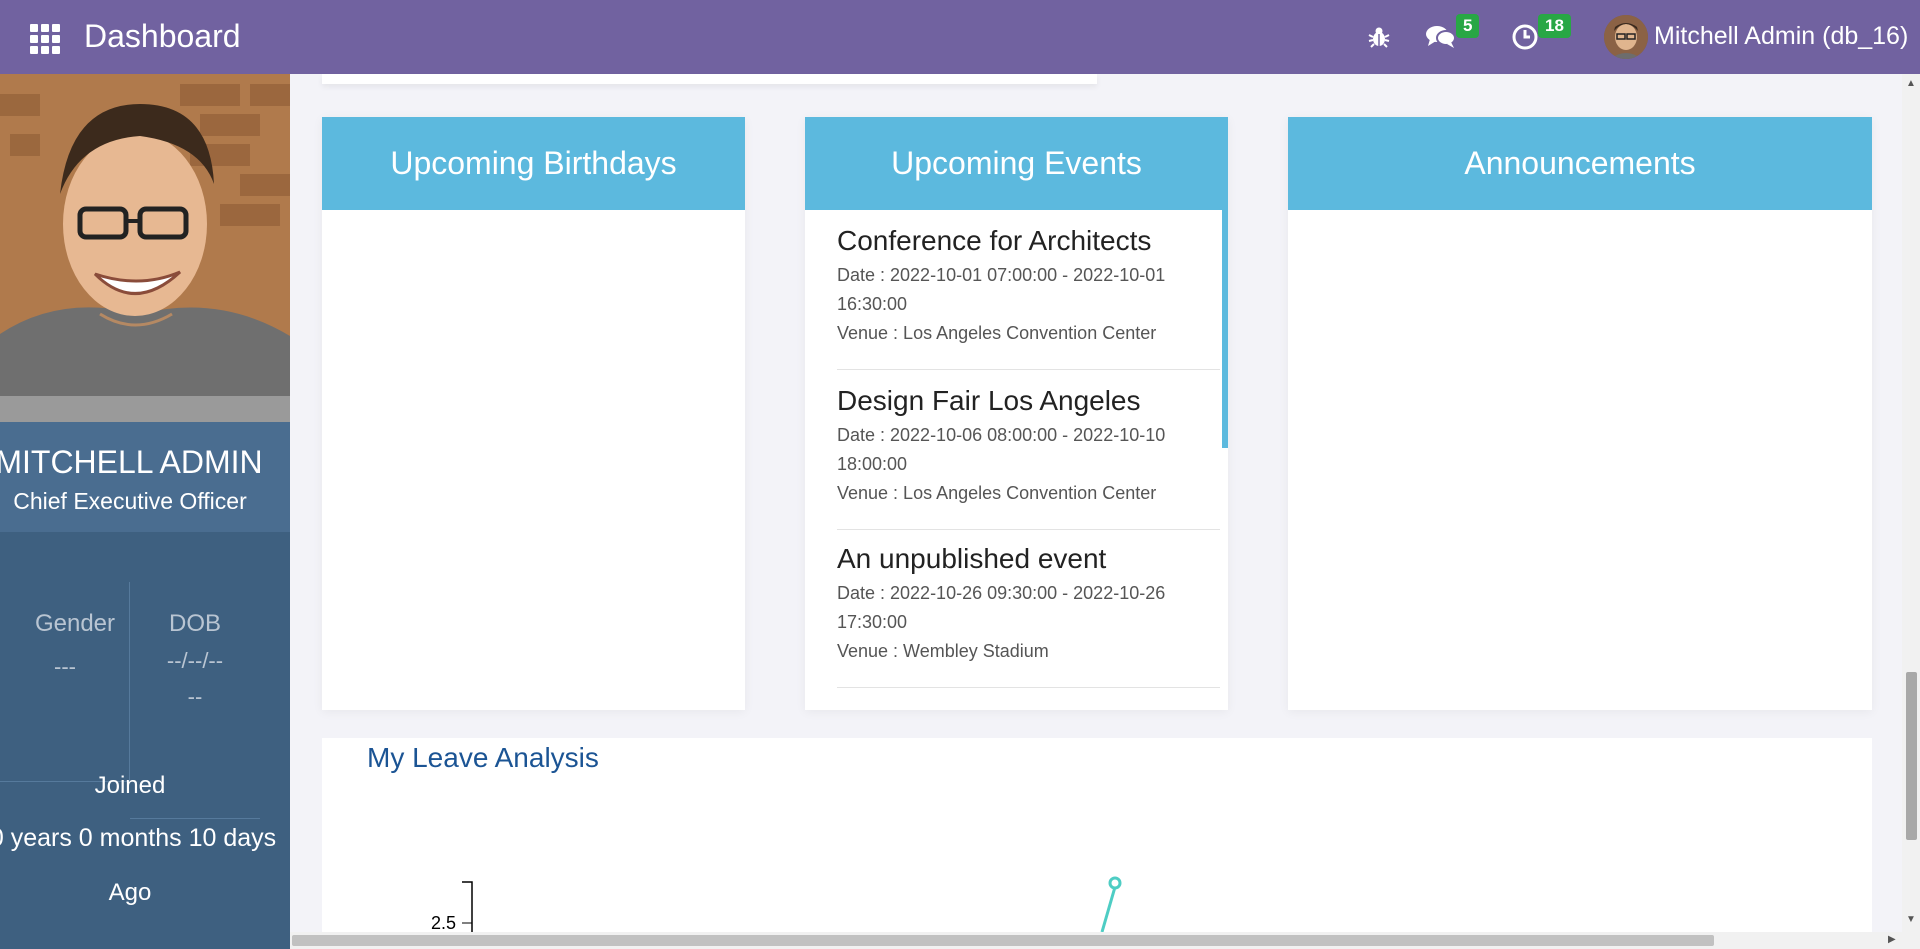  I want to click on leave-chart: 2.5, so click(776, 904).